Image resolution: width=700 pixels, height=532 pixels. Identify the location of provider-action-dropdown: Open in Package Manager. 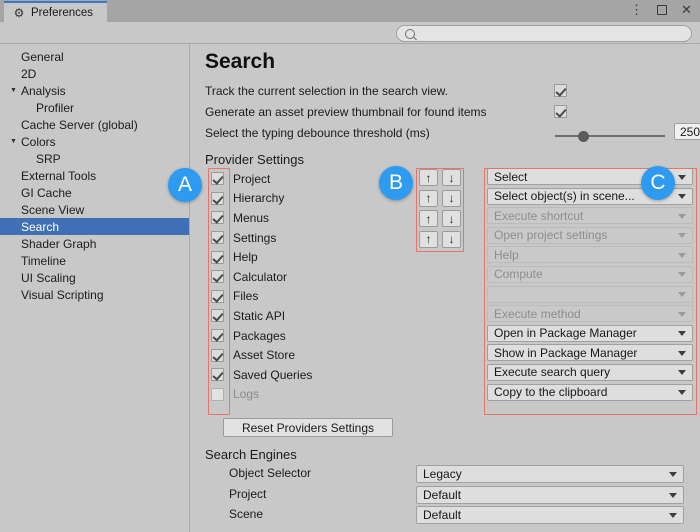
(590, 333).